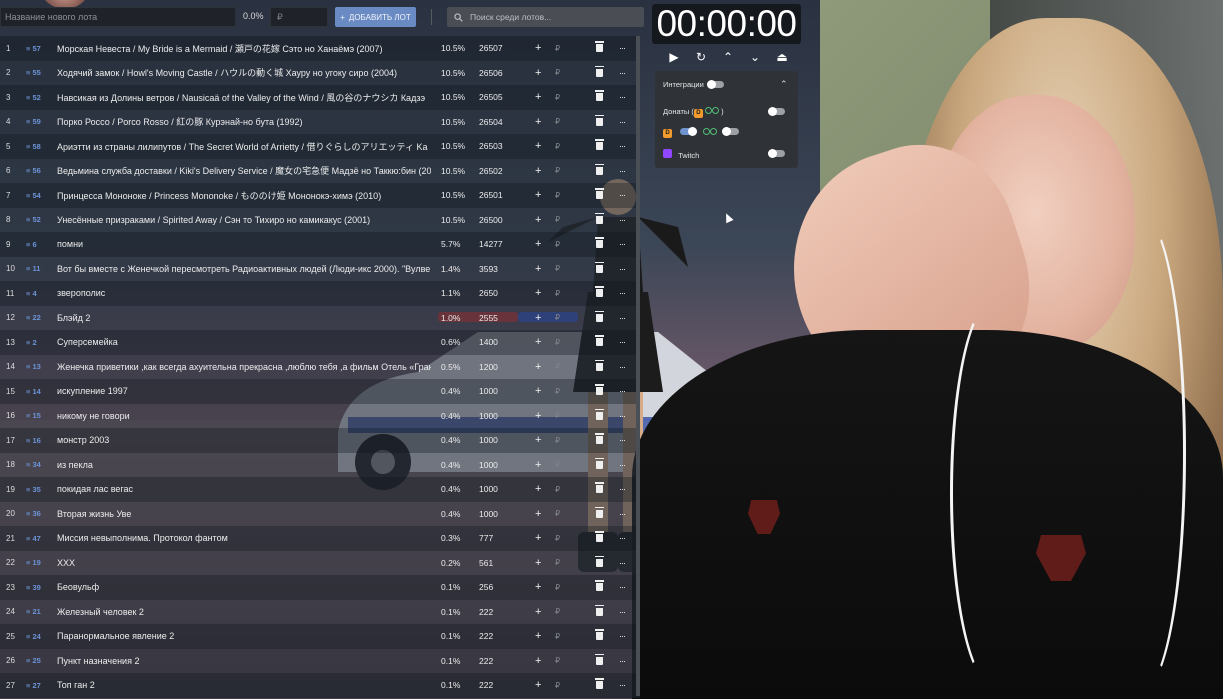 This screenshot has height=699, width=1223. Describe the element at coordinates (320, 415) in the screenshot. I see `lot-row: 16 ≡ 15 никому не говори 0.4% 1000 + ₽ ···` at that location.